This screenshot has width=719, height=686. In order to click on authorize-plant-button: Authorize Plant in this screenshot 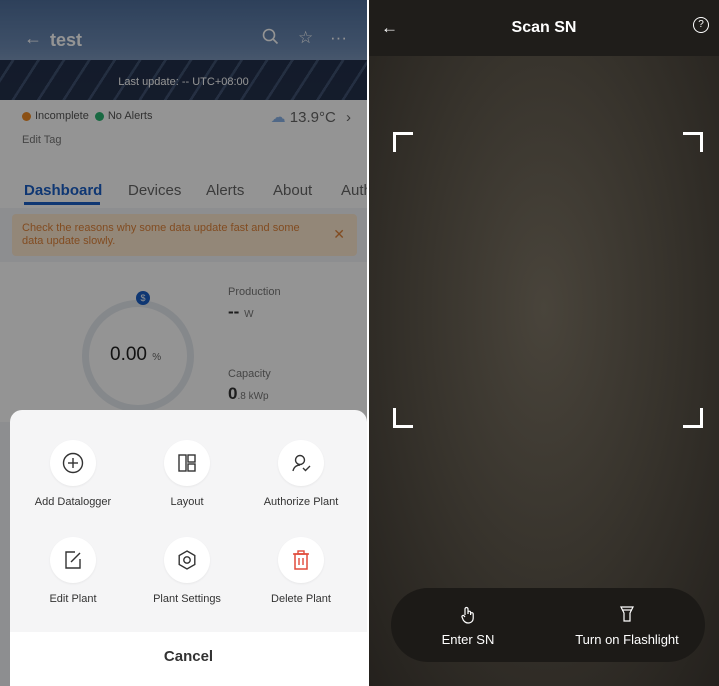, I will do `click(301, 474)`.